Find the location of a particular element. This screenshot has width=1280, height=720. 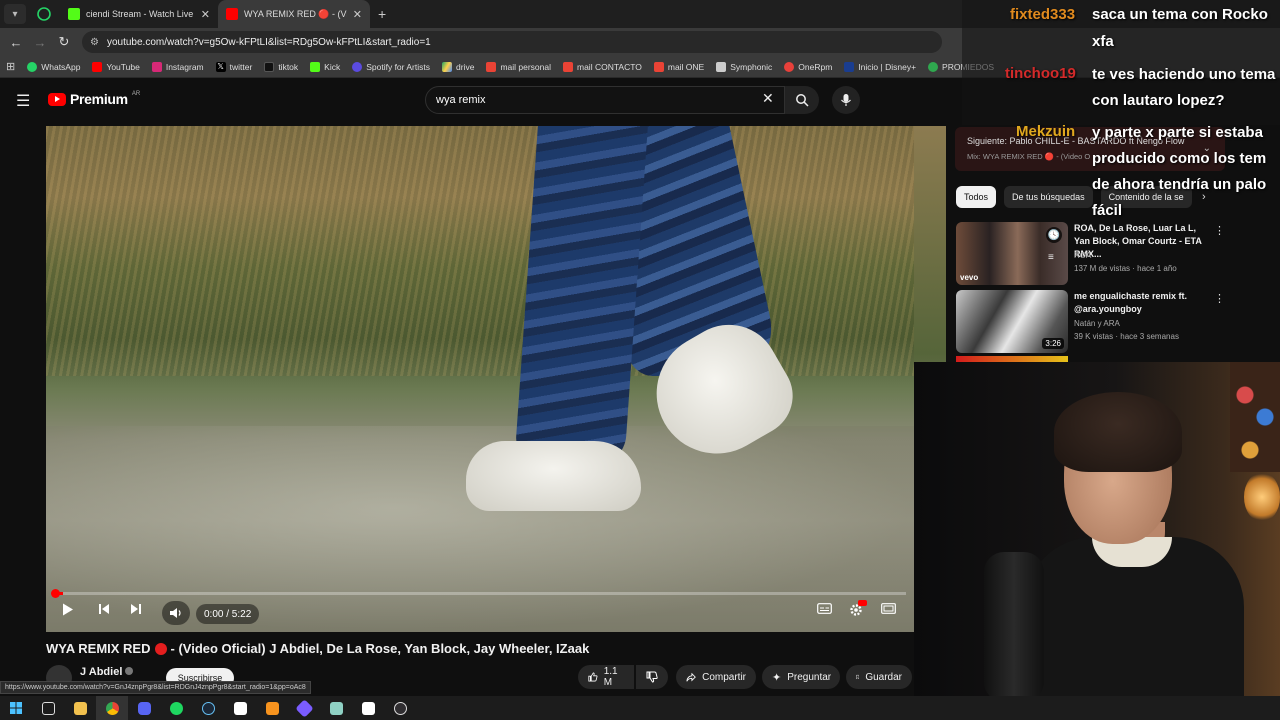

add-to-queue-icon: ≡ is located at coordinates (1051, 257).